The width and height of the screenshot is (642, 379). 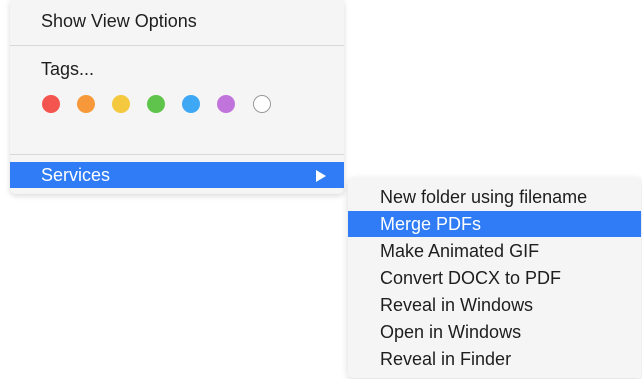 What do you see at coordinates (494, 224) in the screenshot?
I see `submenu-item-merge-pdfs: Merge PDFs` at bounding box center [494, 224].